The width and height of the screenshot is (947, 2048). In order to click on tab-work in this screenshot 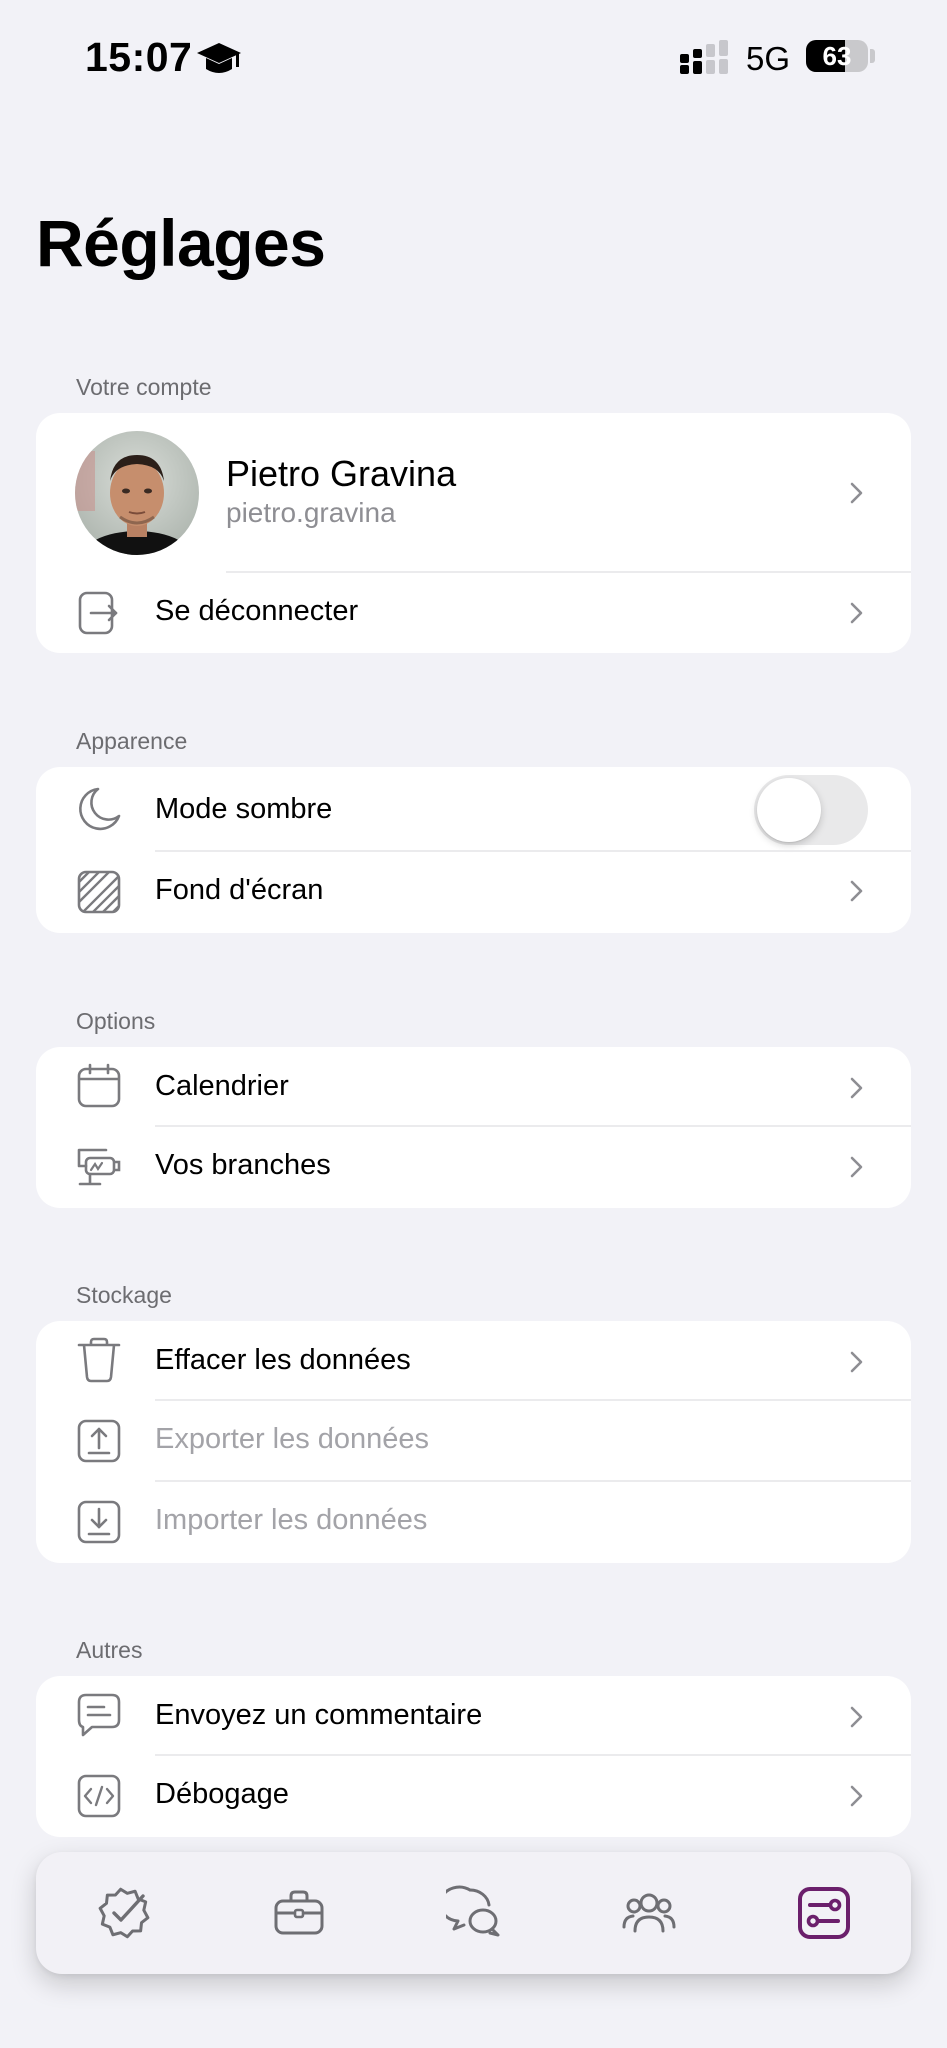, I will do `click(299, 1913)`.